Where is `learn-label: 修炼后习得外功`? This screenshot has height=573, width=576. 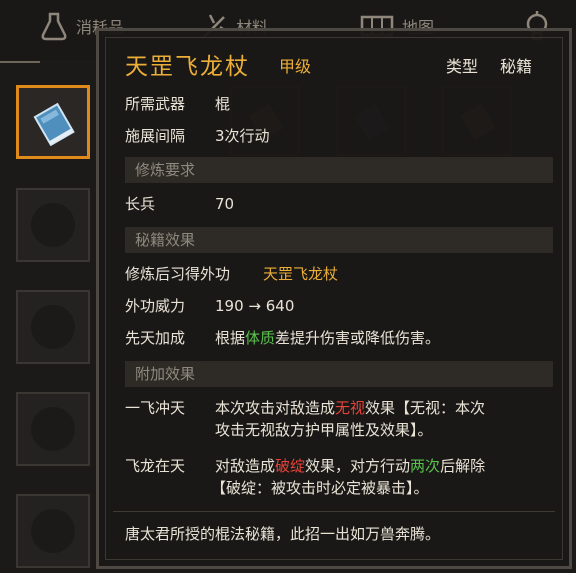
learn-label: 修炼后习得外功 is located at coordinates (178, 274).